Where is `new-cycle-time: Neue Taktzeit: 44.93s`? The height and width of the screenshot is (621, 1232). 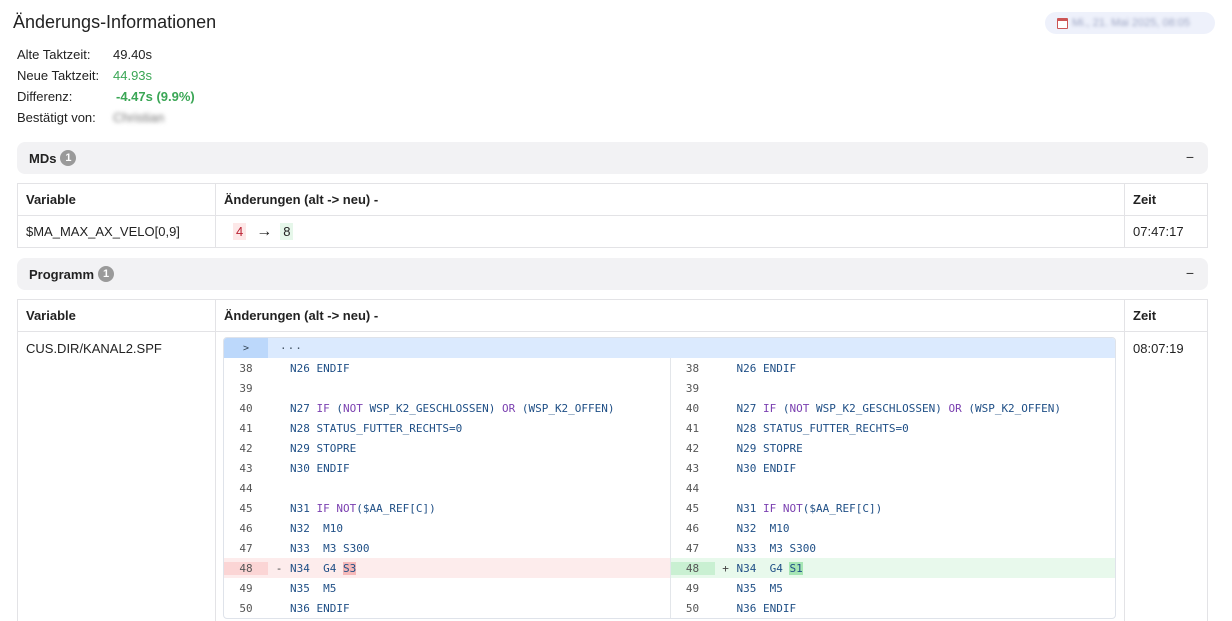
new-cycle-time: Neue Taktzeit: 44.93s is located at coordinates (84, 75).